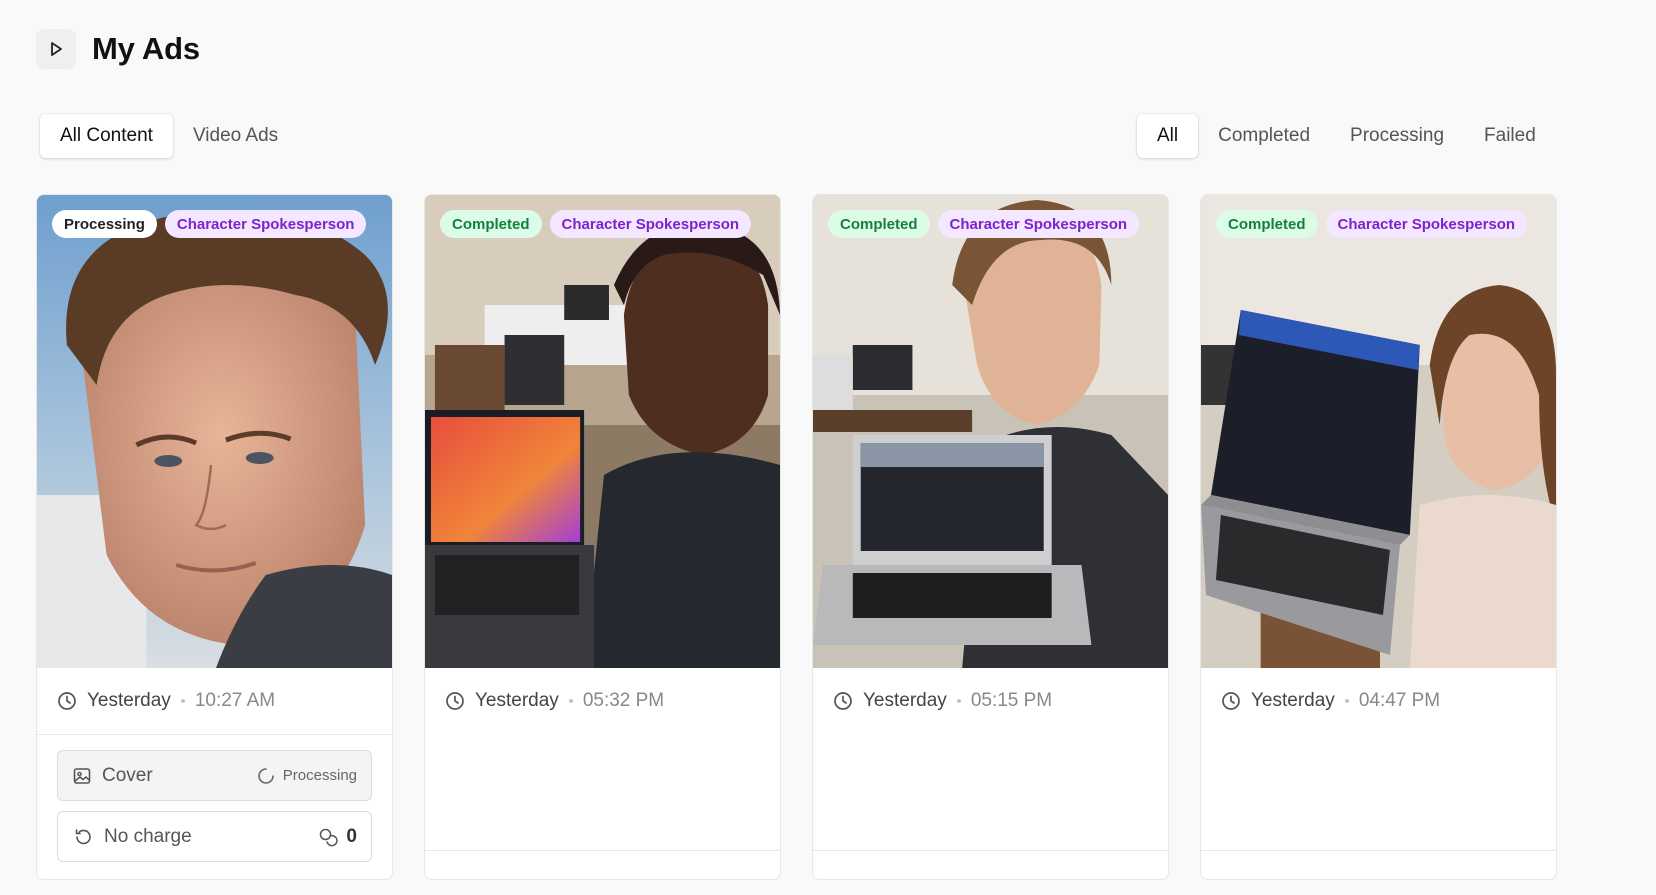 The image size is (1656, 895). What do you see at coordinates (1168, 136) in the screenshot?
I see `filter-all: All` at bounding box center [1168, 136].